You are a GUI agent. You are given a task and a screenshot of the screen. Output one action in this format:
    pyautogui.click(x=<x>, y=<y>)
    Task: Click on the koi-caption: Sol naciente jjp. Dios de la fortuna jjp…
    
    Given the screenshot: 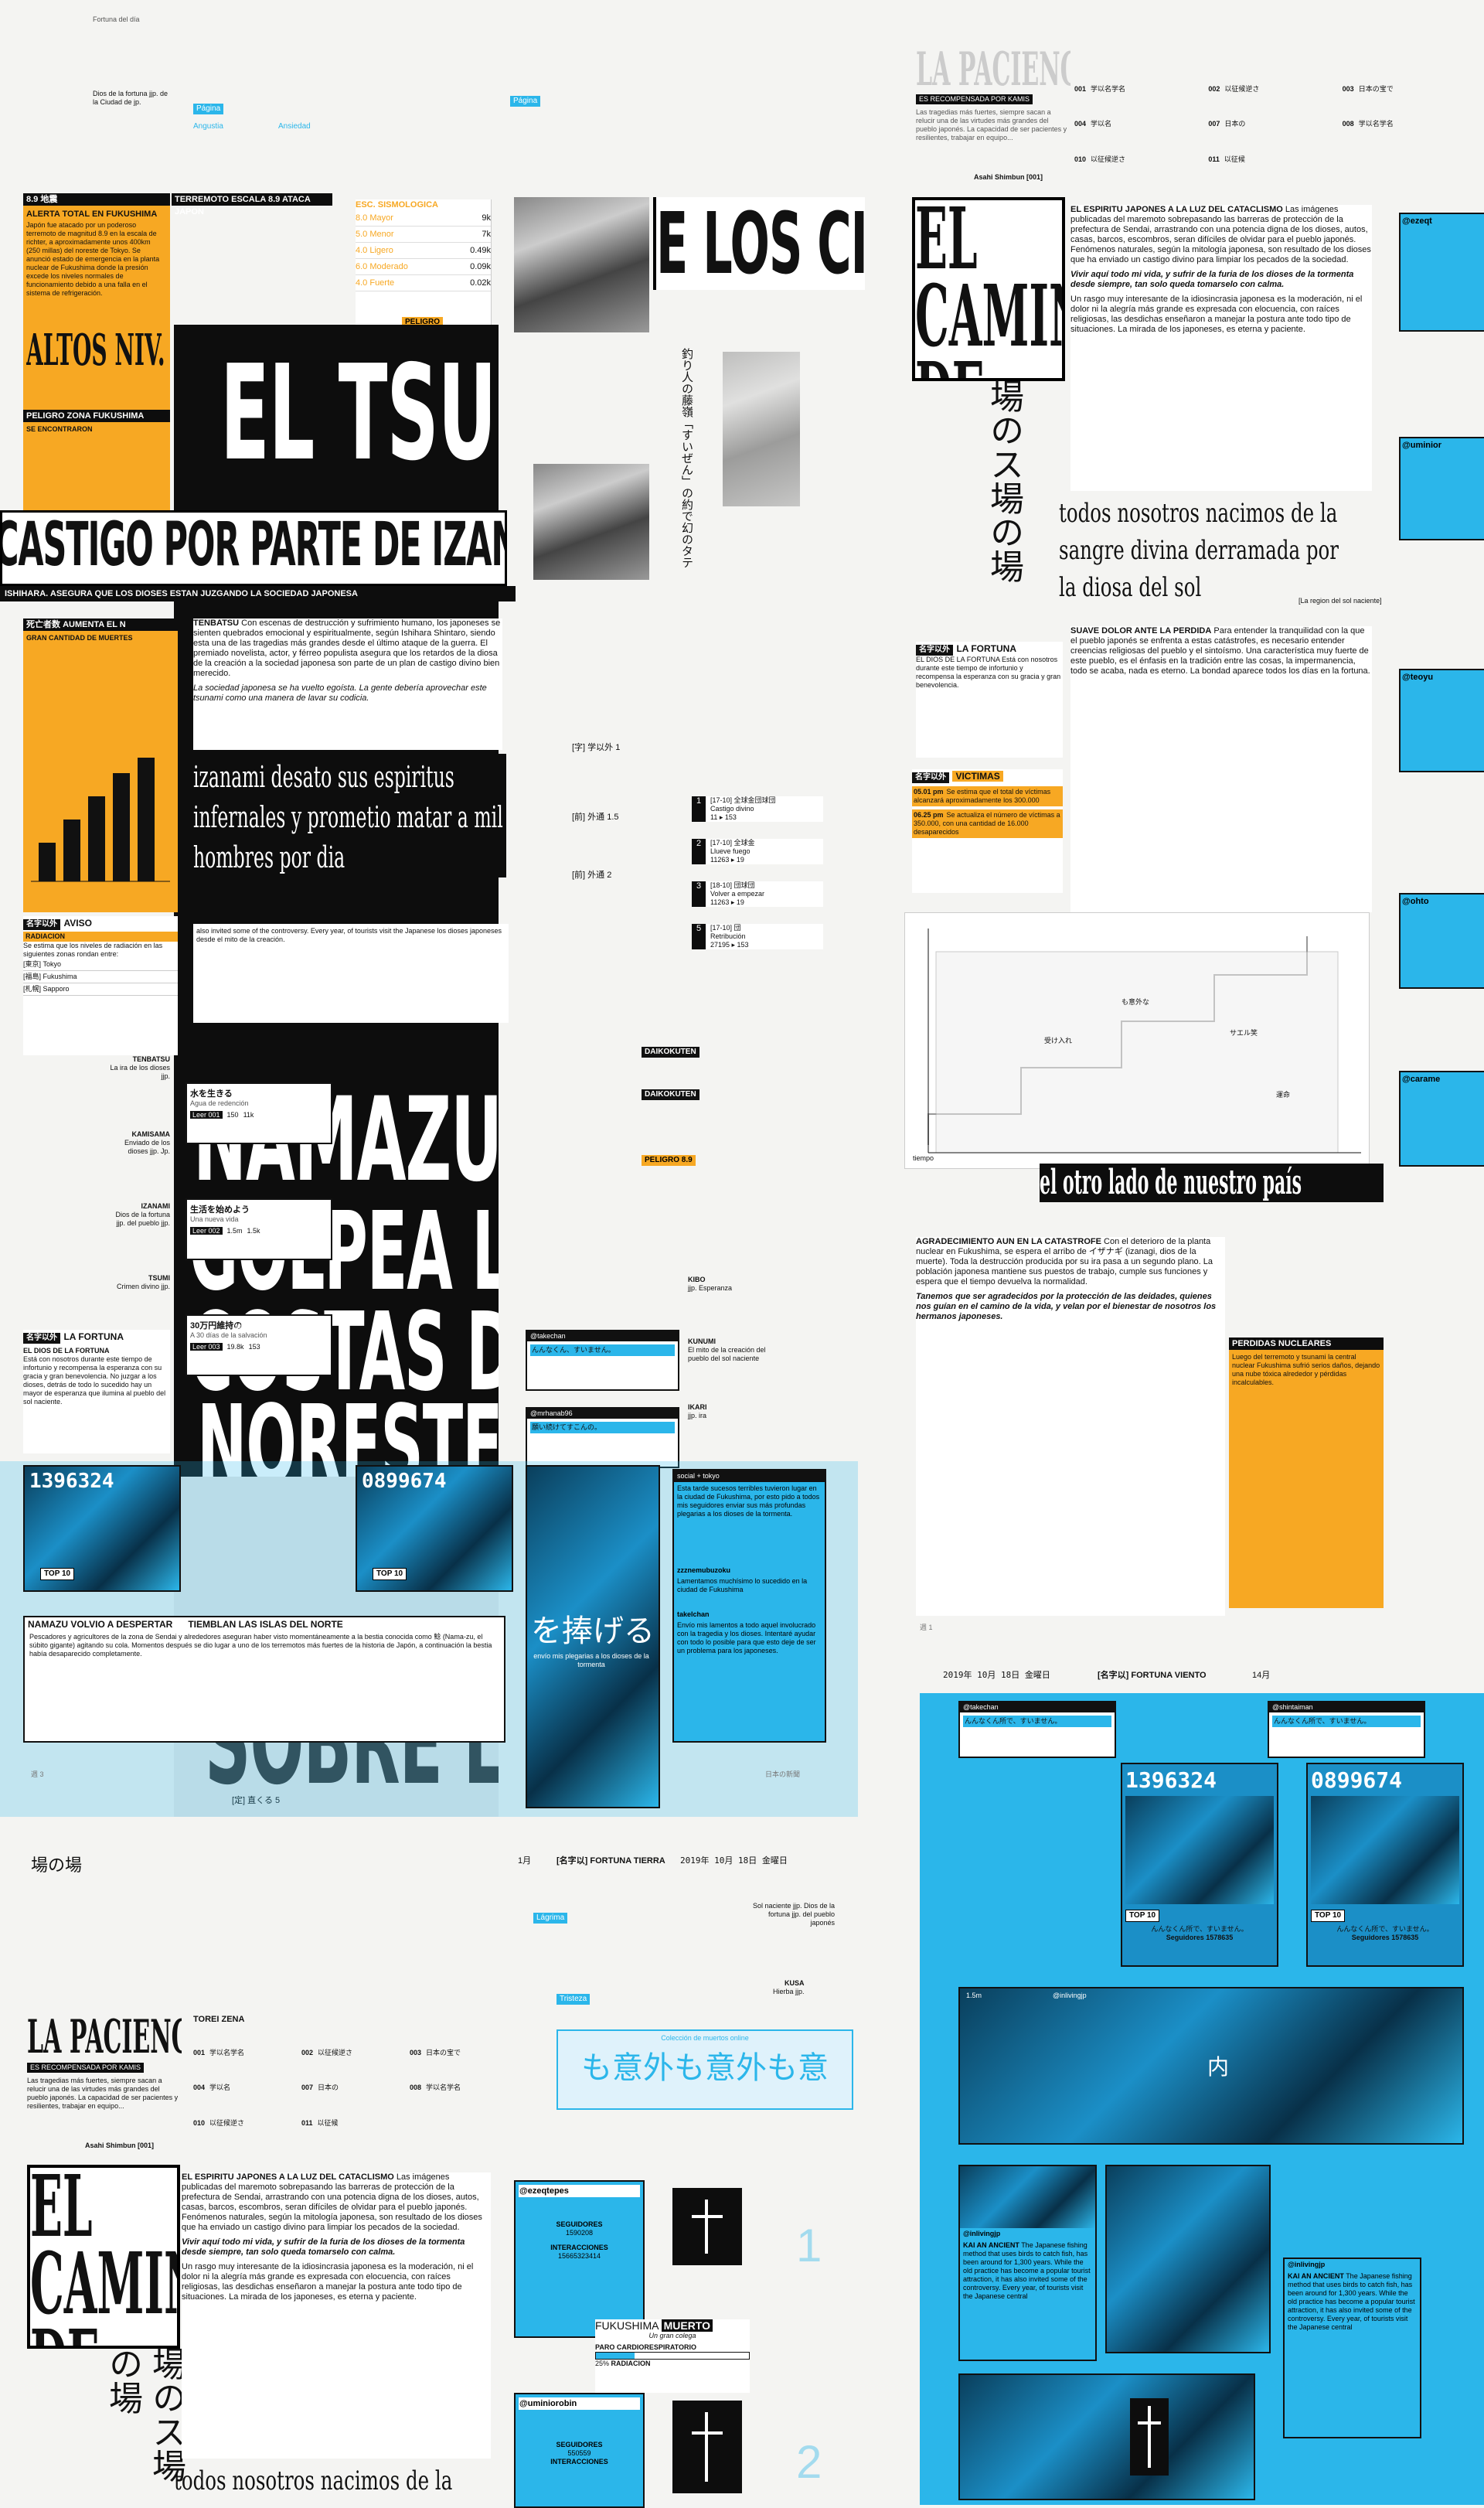 What is the action you would take?
    pyautogui.click(x=793, y=1914)
    